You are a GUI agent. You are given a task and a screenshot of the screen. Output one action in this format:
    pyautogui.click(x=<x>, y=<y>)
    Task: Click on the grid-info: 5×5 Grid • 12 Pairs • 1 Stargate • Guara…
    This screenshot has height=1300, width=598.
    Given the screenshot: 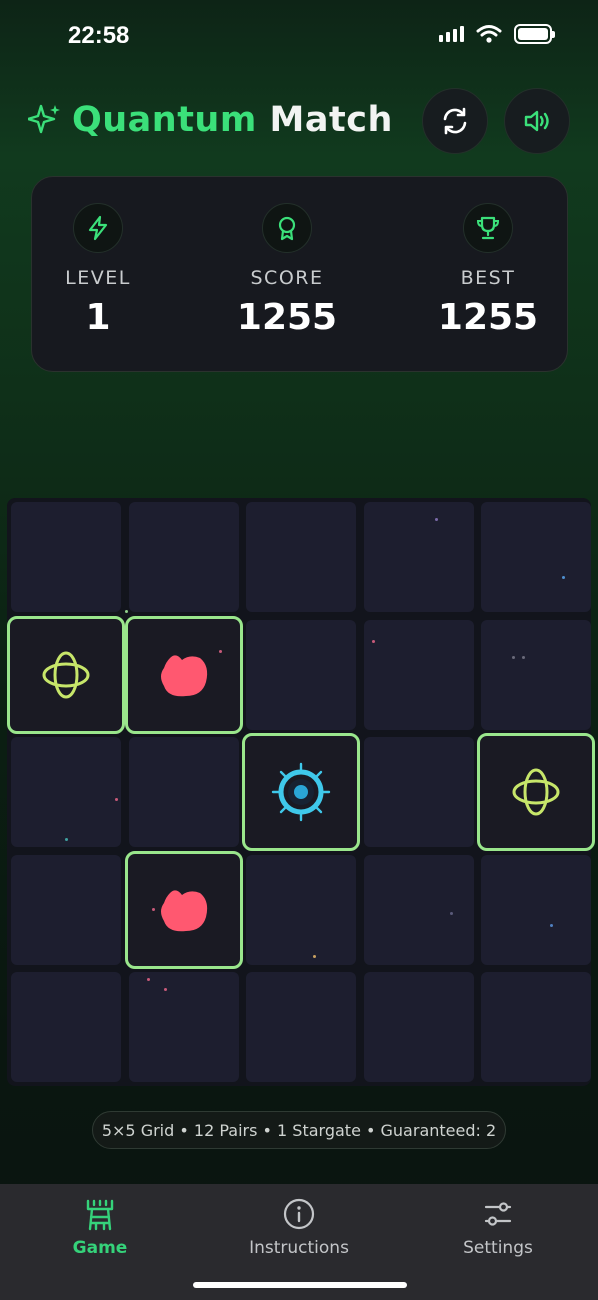 What is the action you would take?
    pyautogui.click(x=299, y=1130)
    